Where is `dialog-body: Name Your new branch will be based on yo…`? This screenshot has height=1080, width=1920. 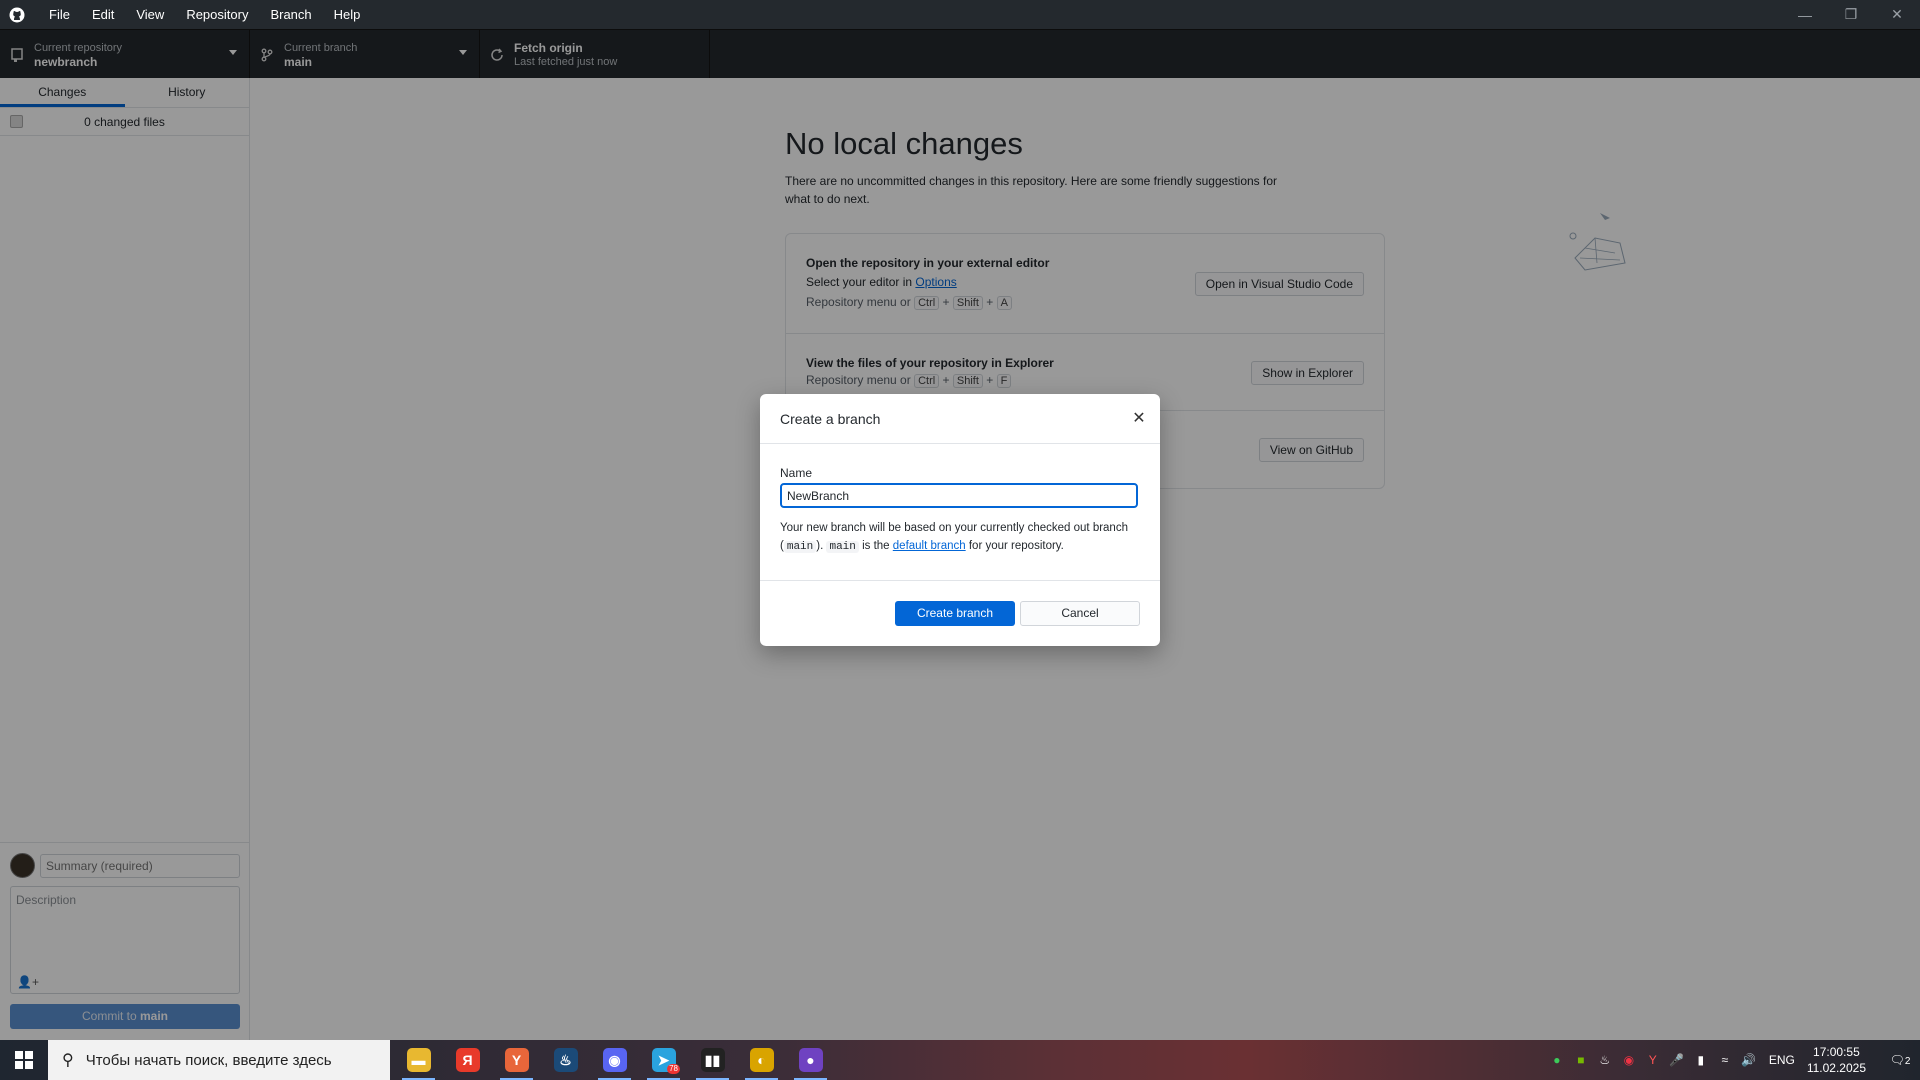
dialog-body: Name Your new branch will be based on yo… is located at coordinates (960, 512).